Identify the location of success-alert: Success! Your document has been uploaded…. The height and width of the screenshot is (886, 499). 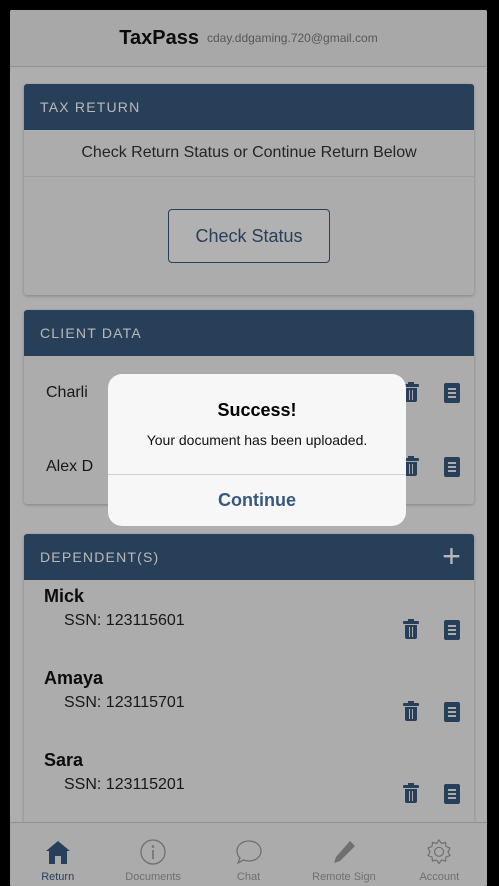
(257, 450).